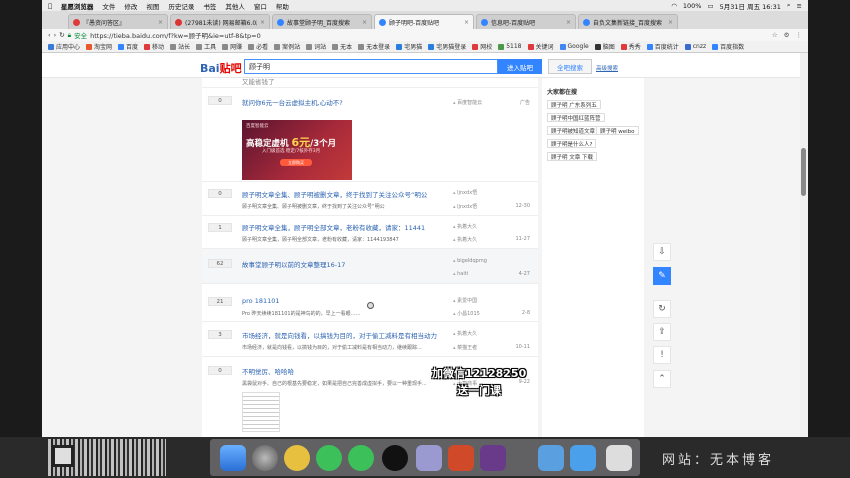 The width and height of the screenshot is (850, 478). Describe the element at coordinates (181, 6) in the screenshot. I see `menu-history: 历史记录` at that location.